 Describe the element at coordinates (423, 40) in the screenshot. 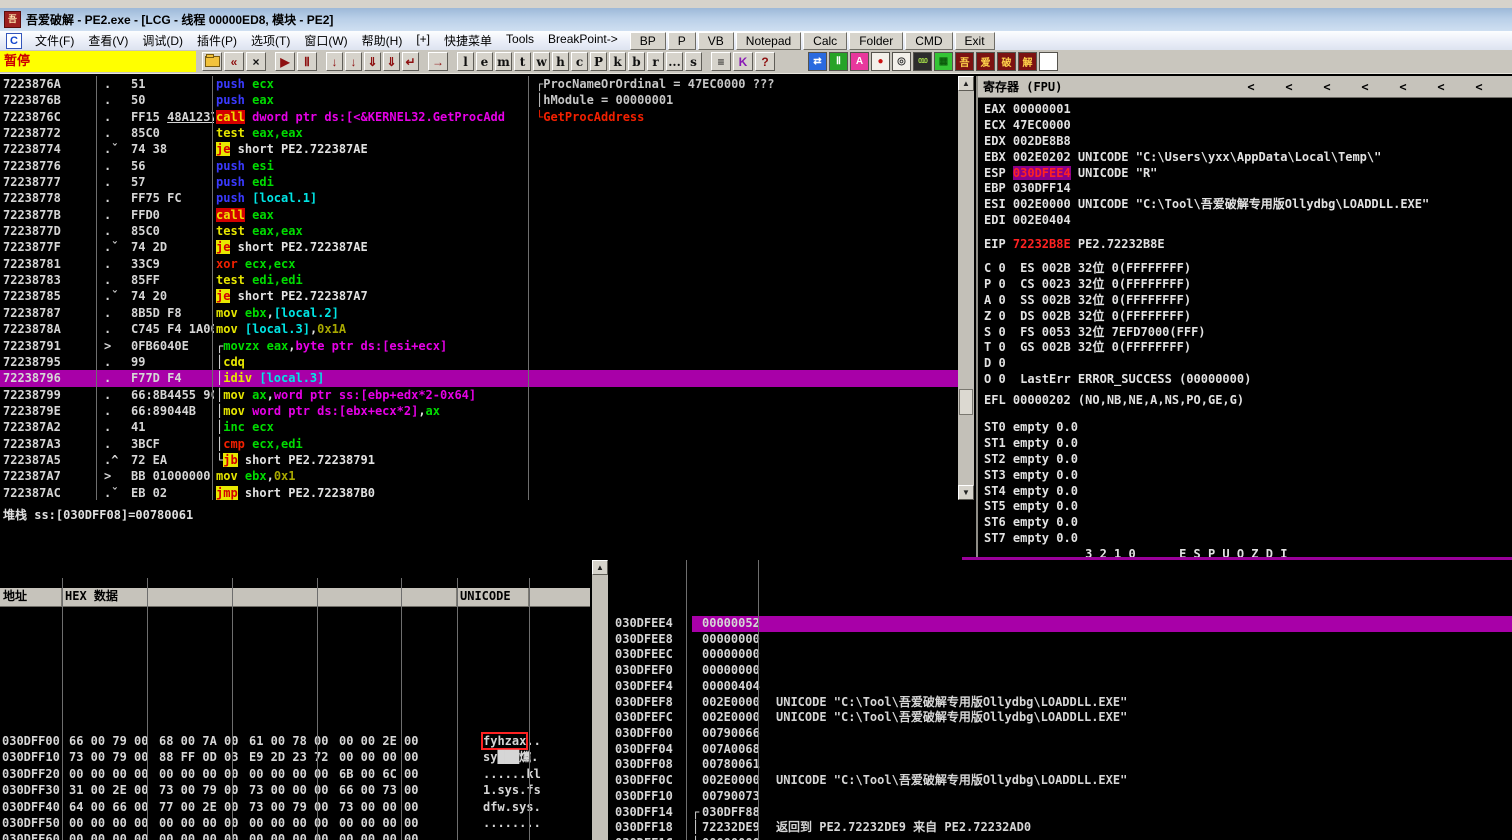

I see `menu-item: [+]` at that location.